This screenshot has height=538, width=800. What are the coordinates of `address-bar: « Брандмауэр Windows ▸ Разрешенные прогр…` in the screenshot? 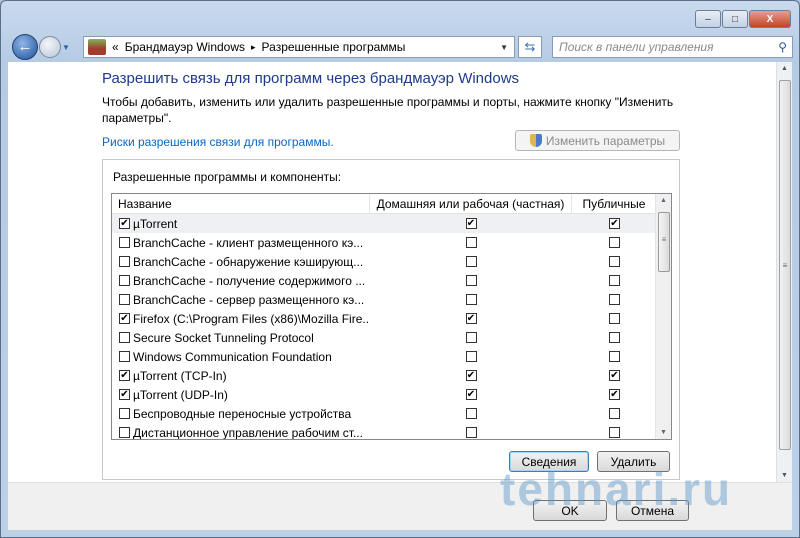 It's located at (299, 47).